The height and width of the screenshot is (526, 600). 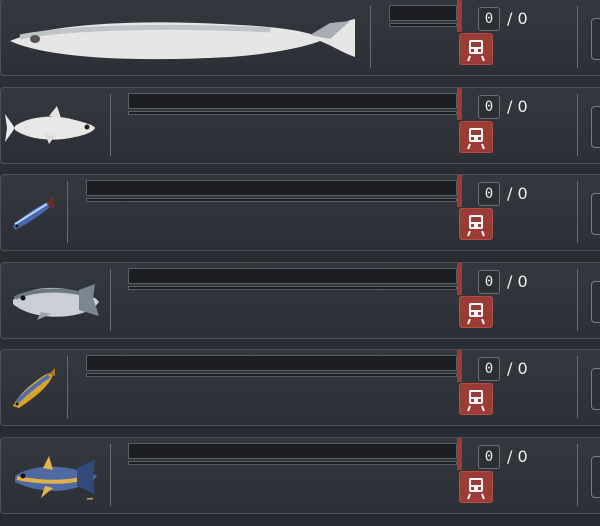 I want to click on list-item-long-silver-fish: 0 / 0, so click(x=300, y=38).